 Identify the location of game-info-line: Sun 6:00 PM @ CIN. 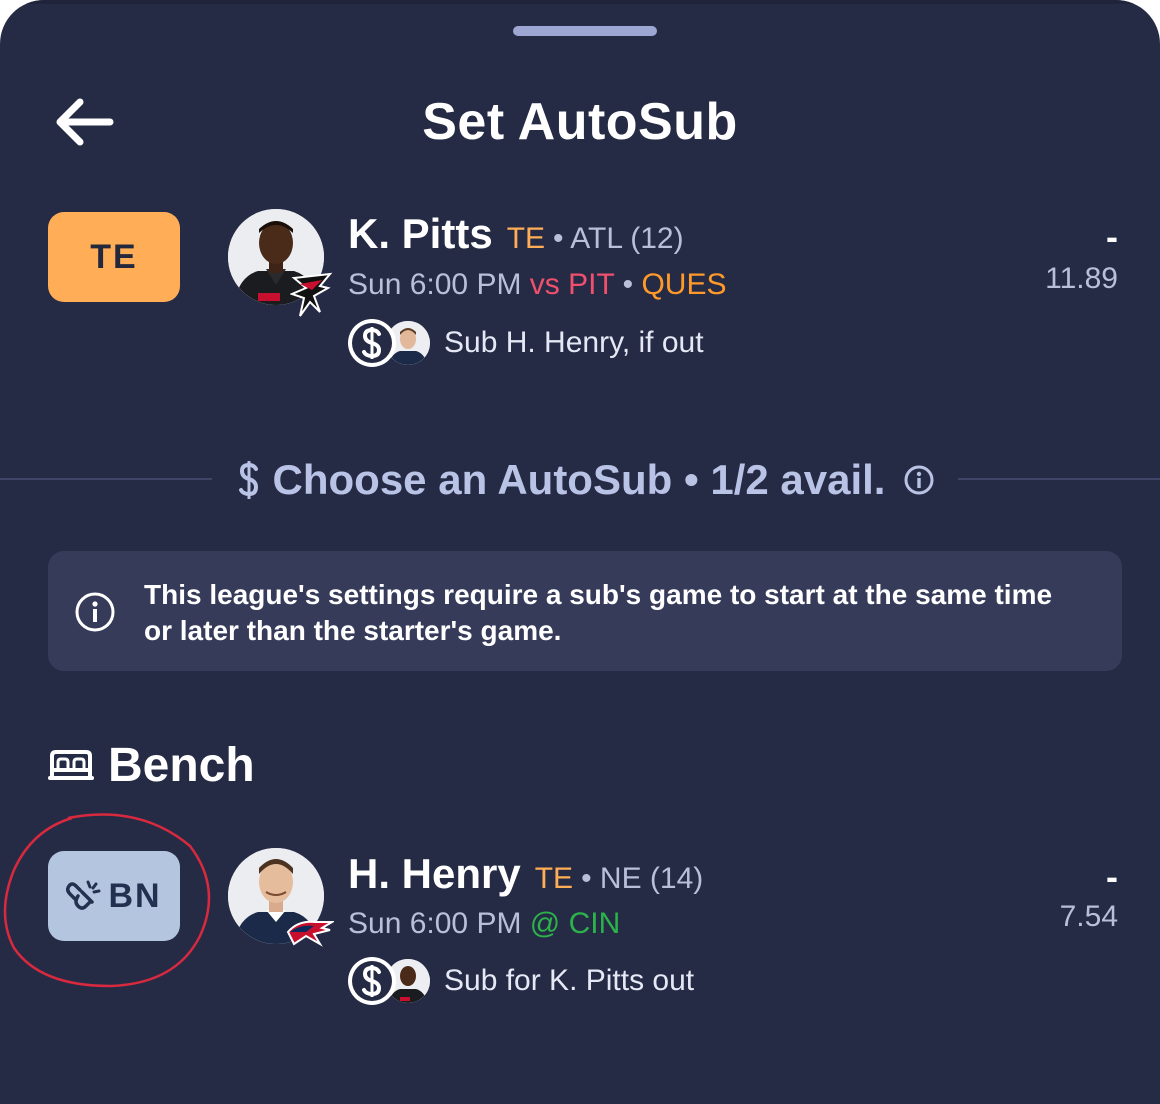
(484, 924).